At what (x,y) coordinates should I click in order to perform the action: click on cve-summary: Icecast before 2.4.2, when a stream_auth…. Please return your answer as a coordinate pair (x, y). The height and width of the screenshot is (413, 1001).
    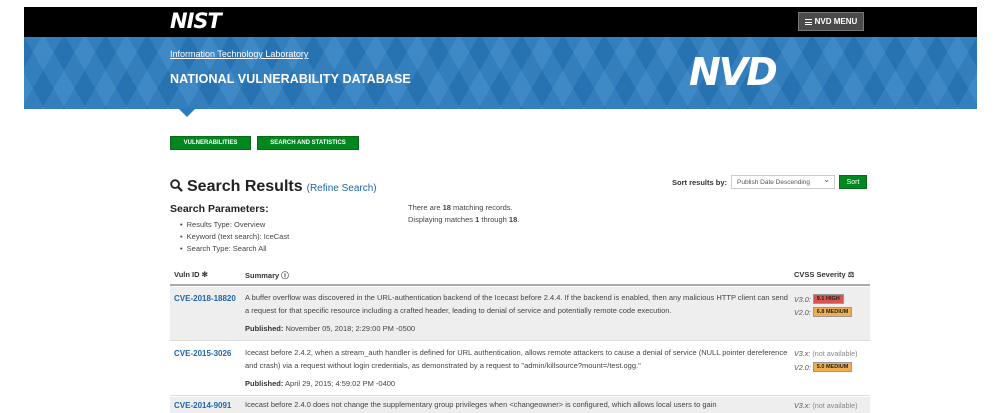
    Looking at the image, I should click on (516, 359).